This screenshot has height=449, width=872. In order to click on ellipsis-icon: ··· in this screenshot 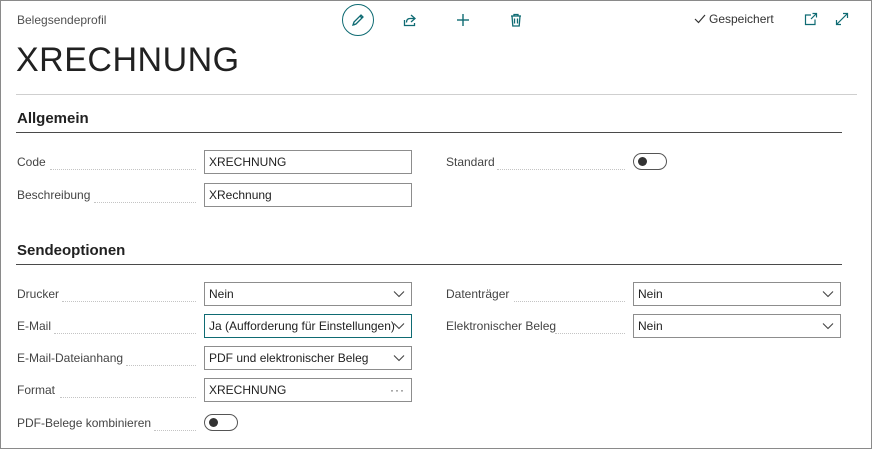, I will do `click(397, 390)`.